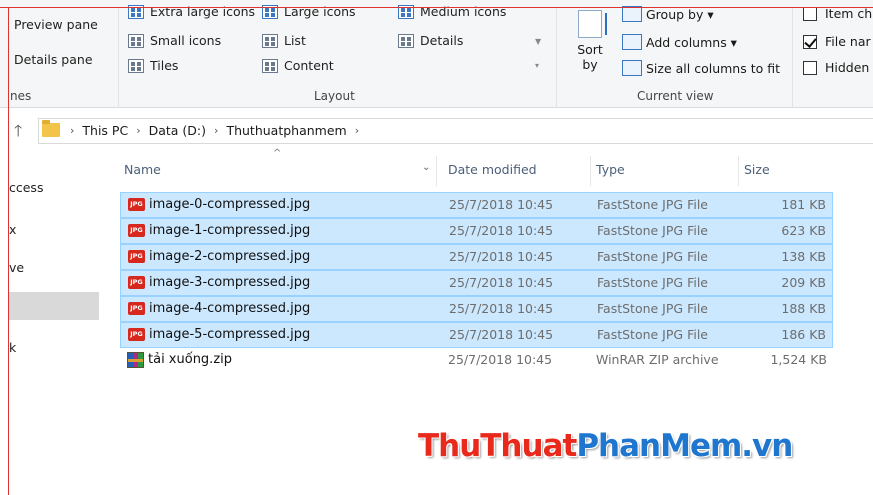  I want to click on details-icon, so click(406, 40).